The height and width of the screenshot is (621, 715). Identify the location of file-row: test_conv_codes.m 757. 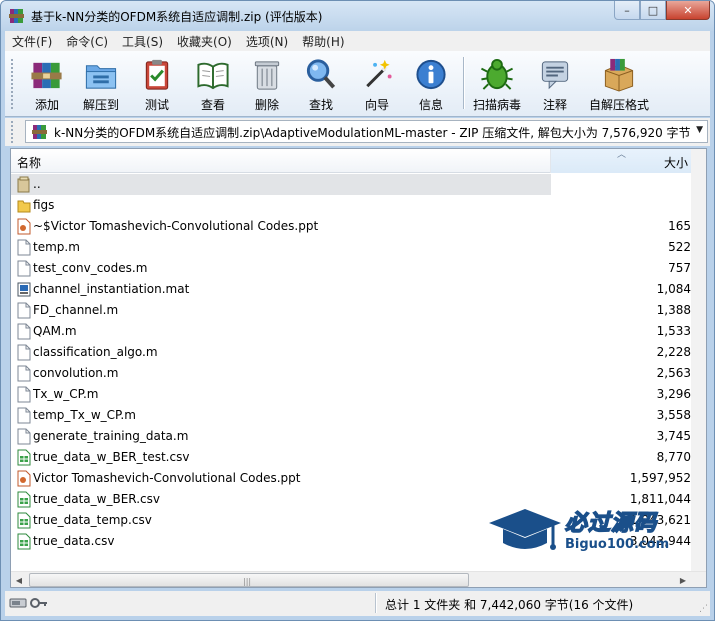
(351, 268).